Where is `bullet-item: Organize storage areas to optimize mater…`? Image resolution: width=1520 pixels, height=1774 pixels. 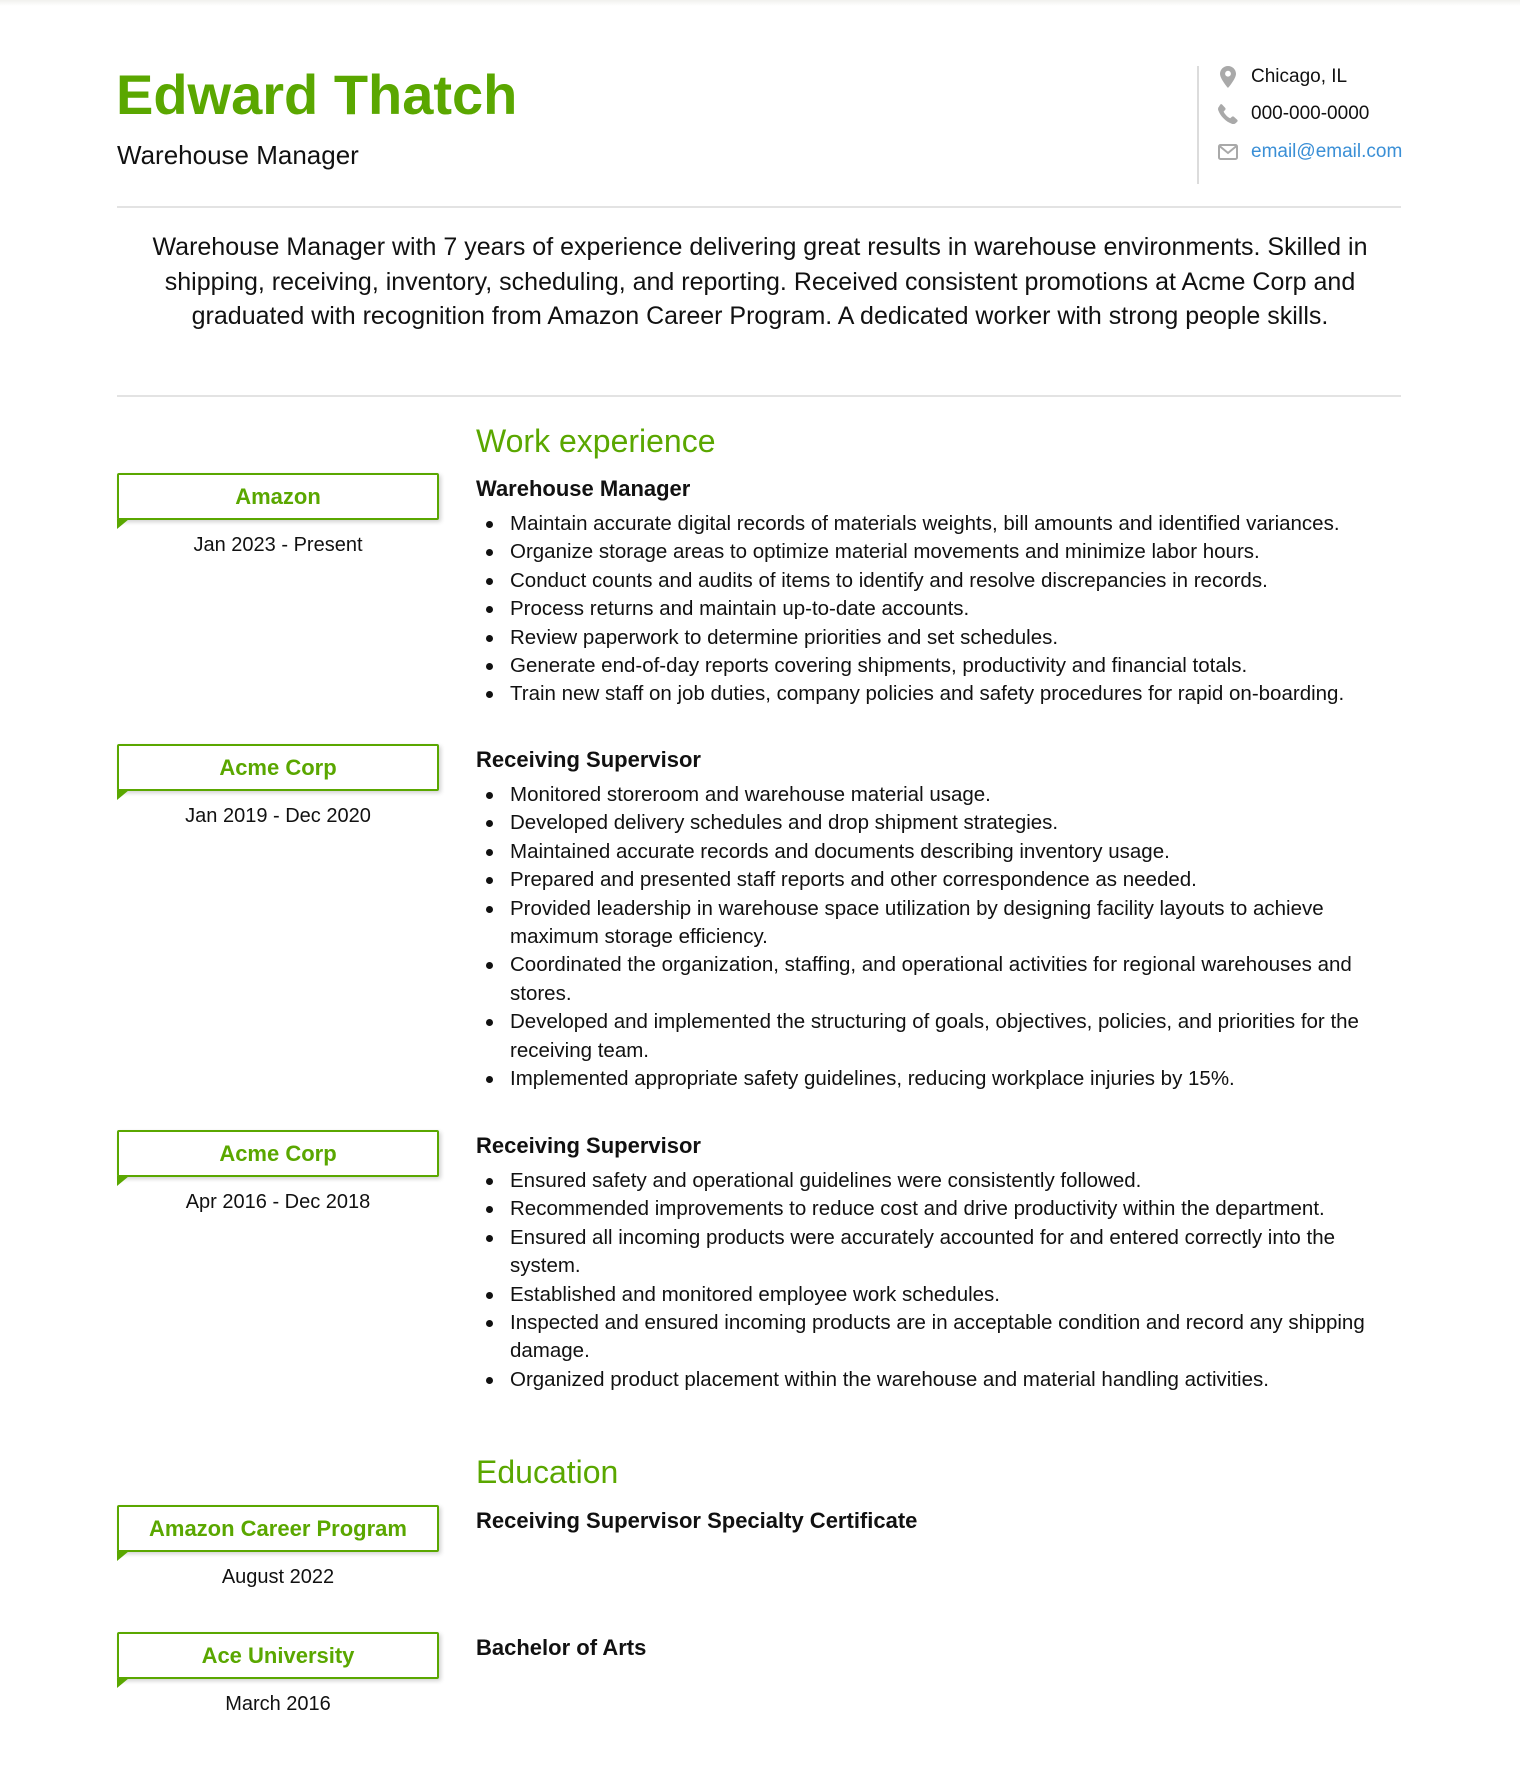 bullet-item: Organize storage areas to optimize mater… is located at coordinates (941, 552).